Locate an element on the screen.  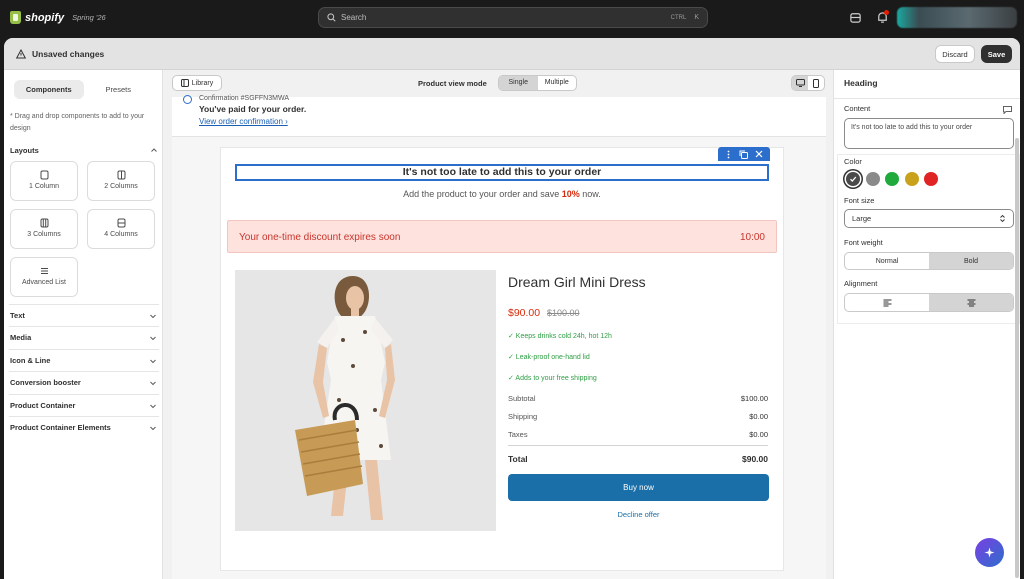
library-button: Library is located at coordinates (197, 83).